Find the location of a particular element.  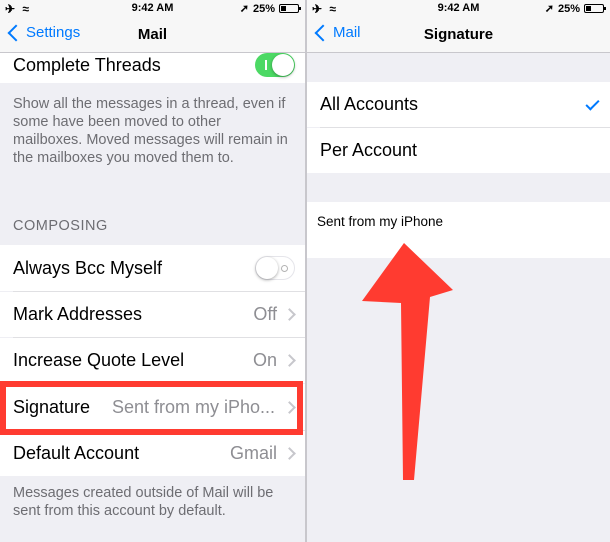

battery-percent: 25% is located at coordinates (263, 8).